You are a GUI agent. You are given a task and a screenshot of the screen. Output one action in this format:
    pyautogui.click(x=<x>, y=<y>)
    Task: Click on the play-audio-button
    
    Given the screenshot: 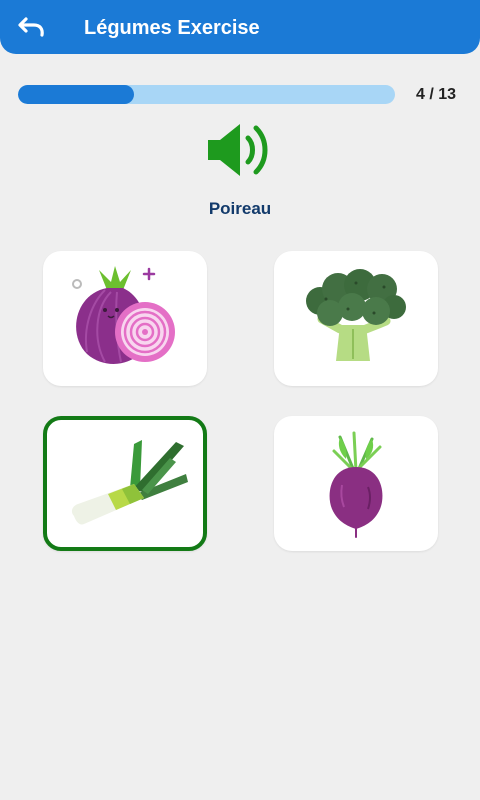 What is the action you would take?
    pyautogui.click(x=240, y=150)
    